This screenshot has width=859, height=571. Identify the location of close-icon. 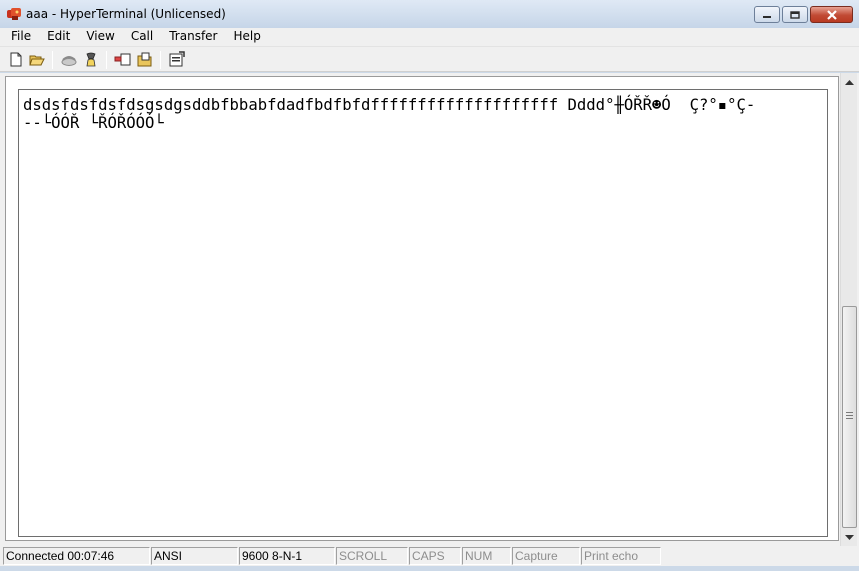
(831, 14).